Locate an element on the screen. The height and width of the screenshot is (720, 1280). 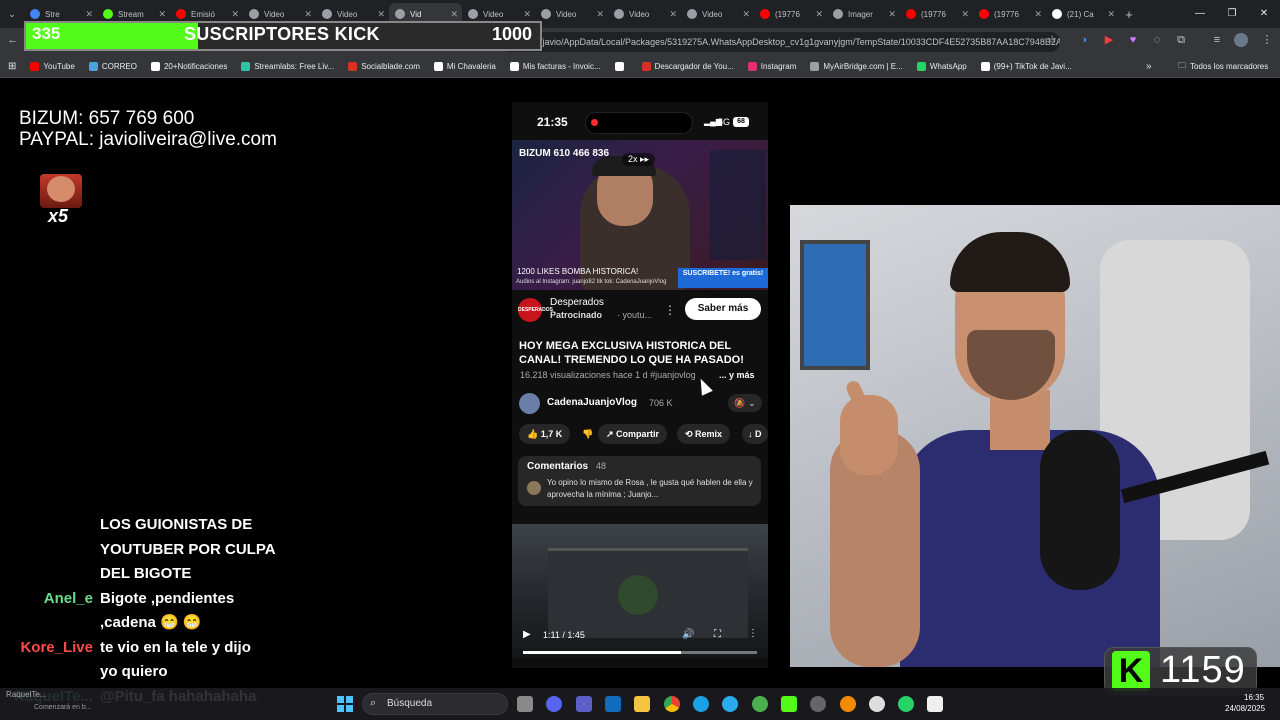
profile-avatar is located at coordinates (1241, 40).